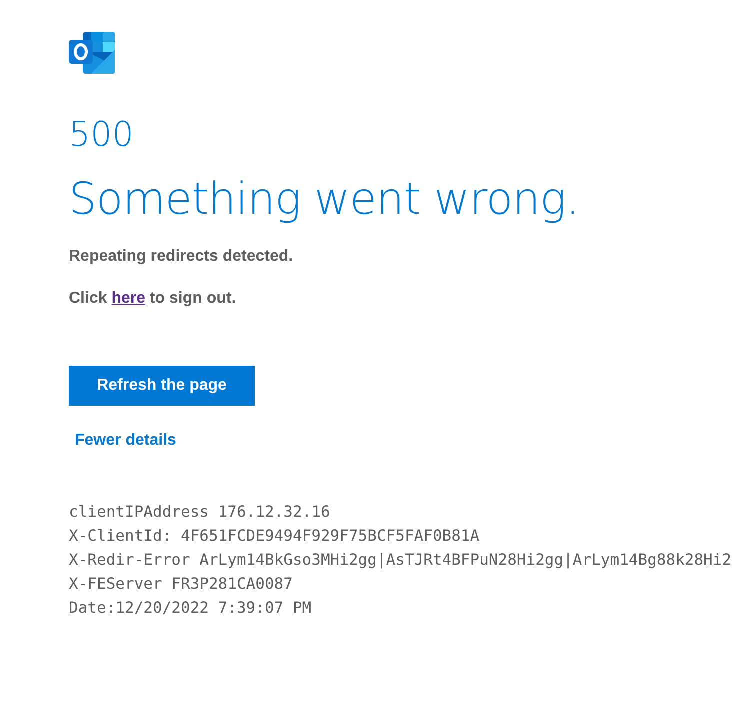  I want to click on details-toggle-link: Fewer details, so click(125, 441).